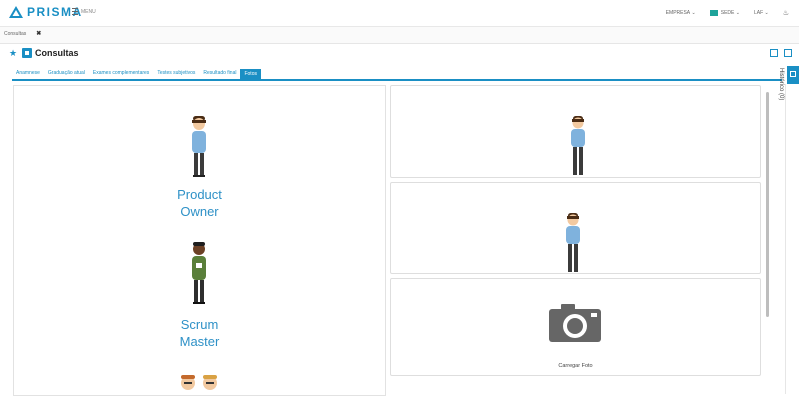 The height and width of the screenshot is (396, 799). What do you see at coordinates (199, 273) in the screenshot?
I see `scrum-master-avatar` at bounding box center [199, 273].